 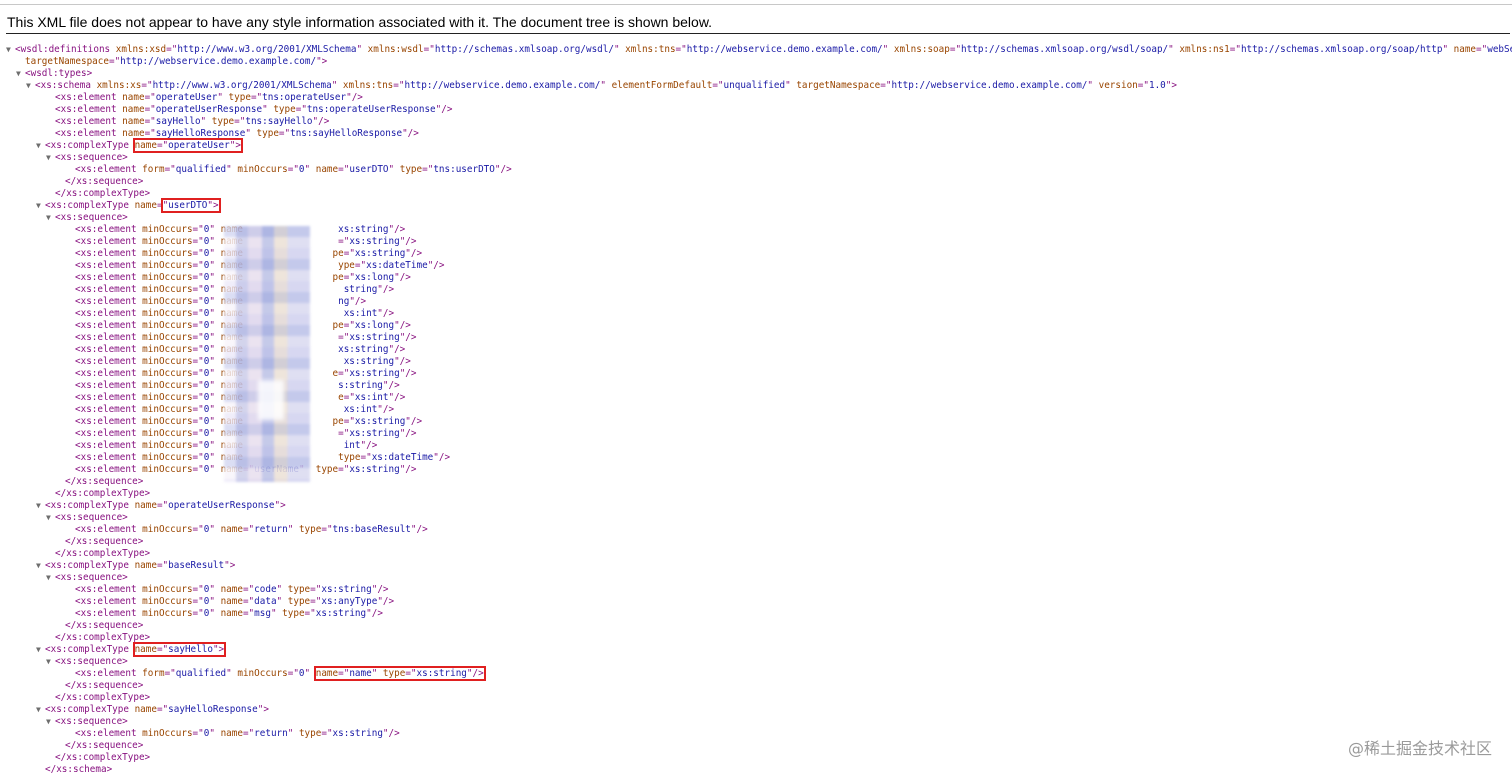 I want to click on xml-attr-value: http://webservice.demo.example.com/, so click(x=218, y=61).